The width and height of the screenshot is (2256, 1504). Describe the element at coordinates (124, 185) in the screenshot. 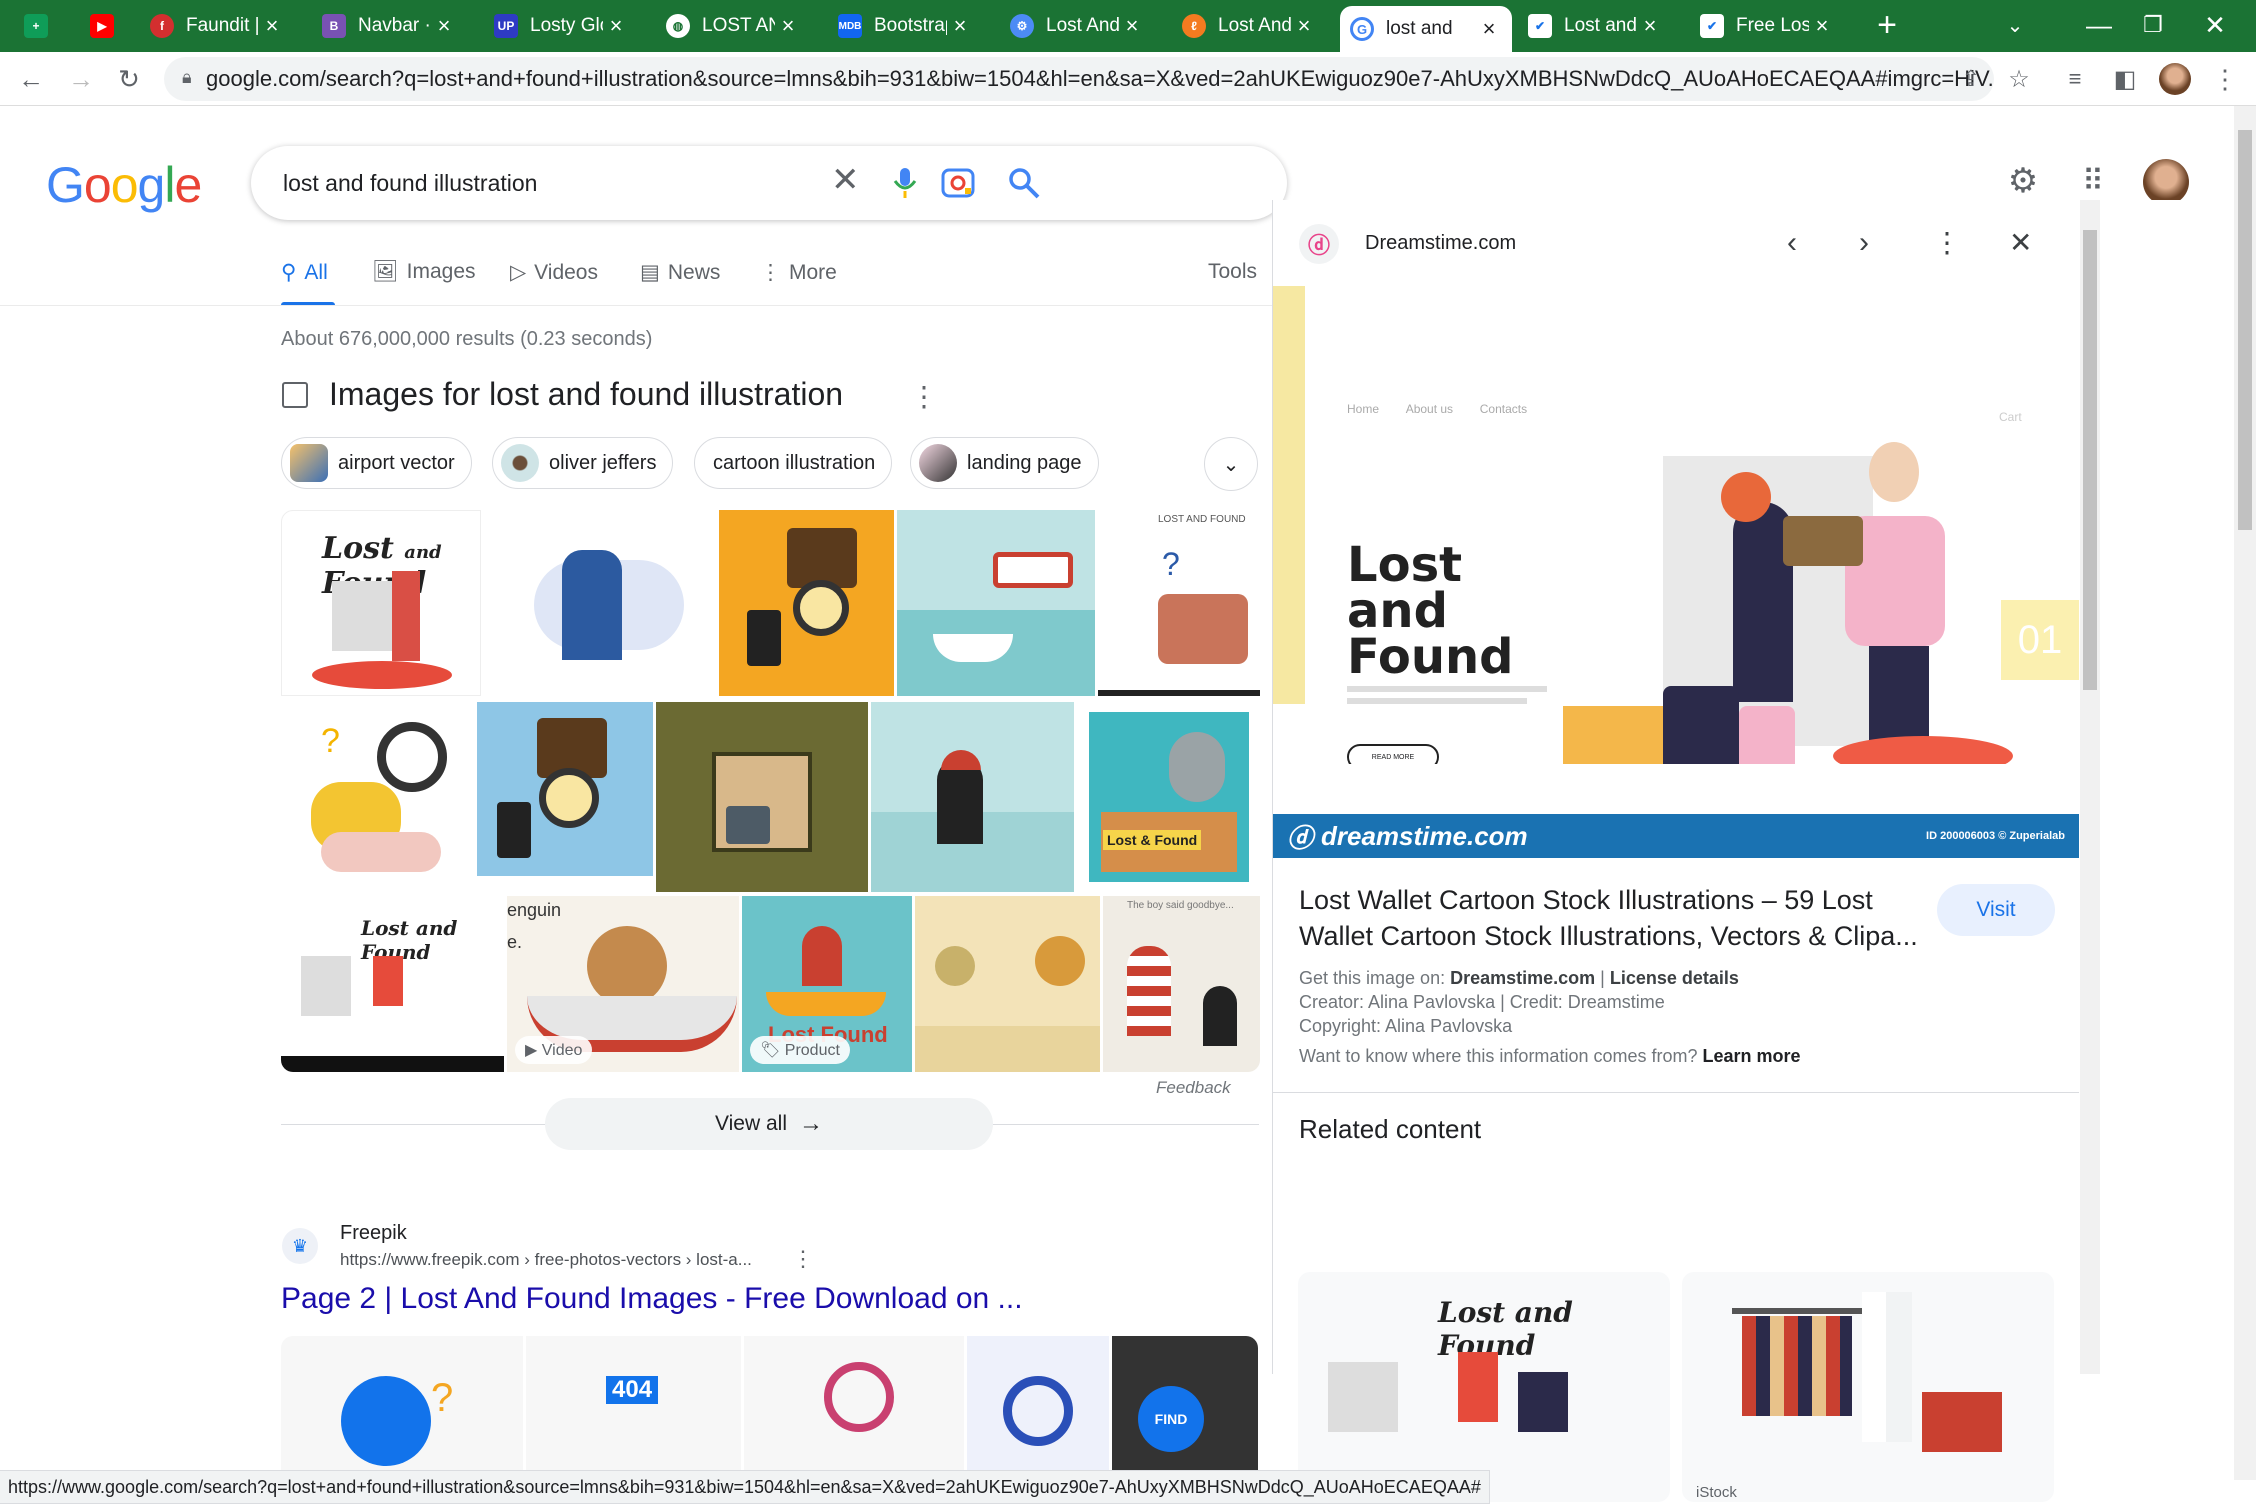

I see `google-logo: Google` at that location.